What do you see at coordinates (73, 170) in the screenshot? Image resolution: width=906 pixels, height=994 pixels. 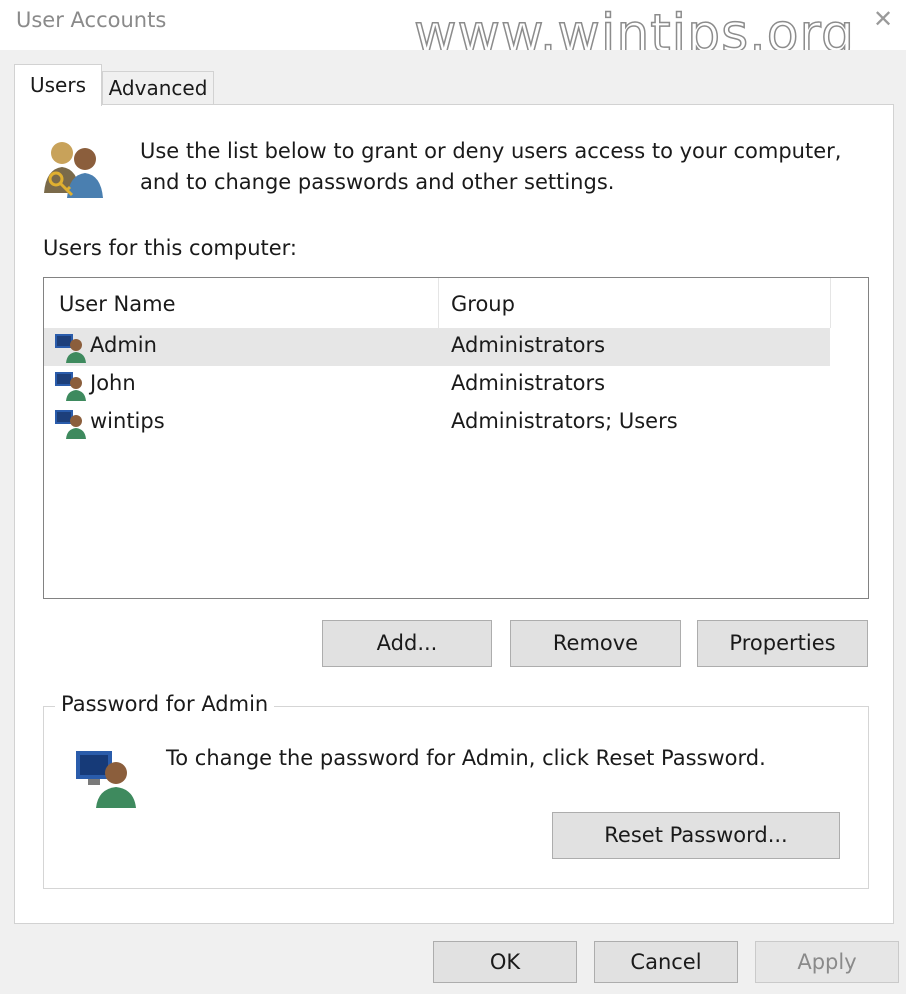 I see `users-key-icon` at bounding box center [73, 170].